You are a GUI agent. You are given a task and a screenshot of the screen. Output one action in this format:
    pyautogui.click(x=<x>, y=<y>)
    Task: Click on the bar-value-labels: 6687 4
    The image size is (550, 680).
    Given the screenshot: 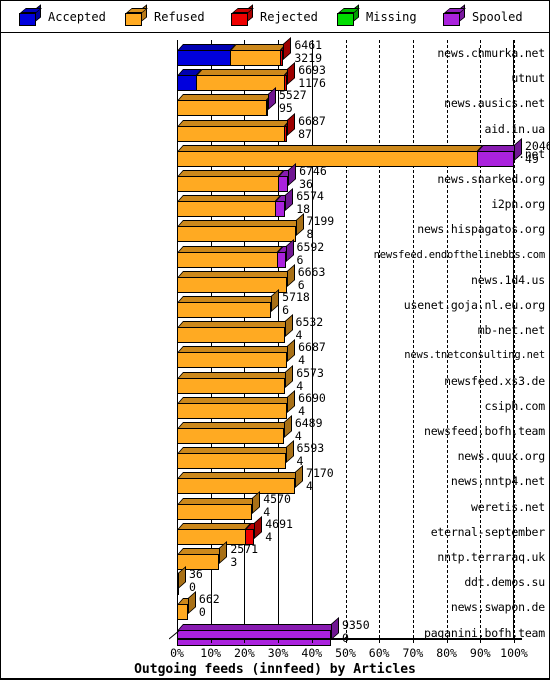 What is the action you would take?
    pyautogui.click(x=312, y=354)
    